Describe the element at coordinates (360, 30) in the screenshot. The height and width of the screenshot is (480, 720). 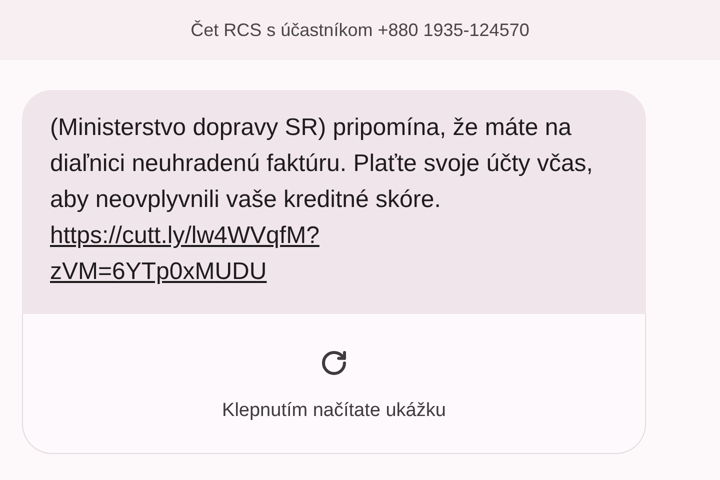
I see `chat-title: Čet RCS s účastníkom +880 1935-124570` at that location.